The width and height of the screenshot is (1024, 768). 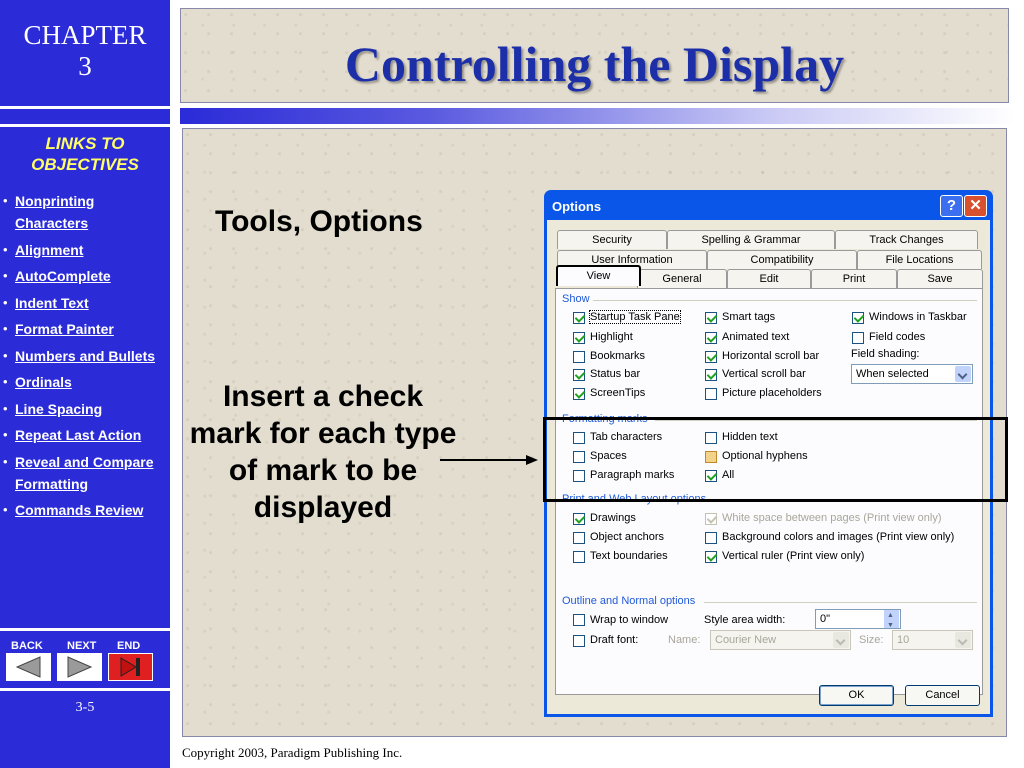 I want to click on horizontal-scroll-bar-checkbox, so click(x=711, y=357).